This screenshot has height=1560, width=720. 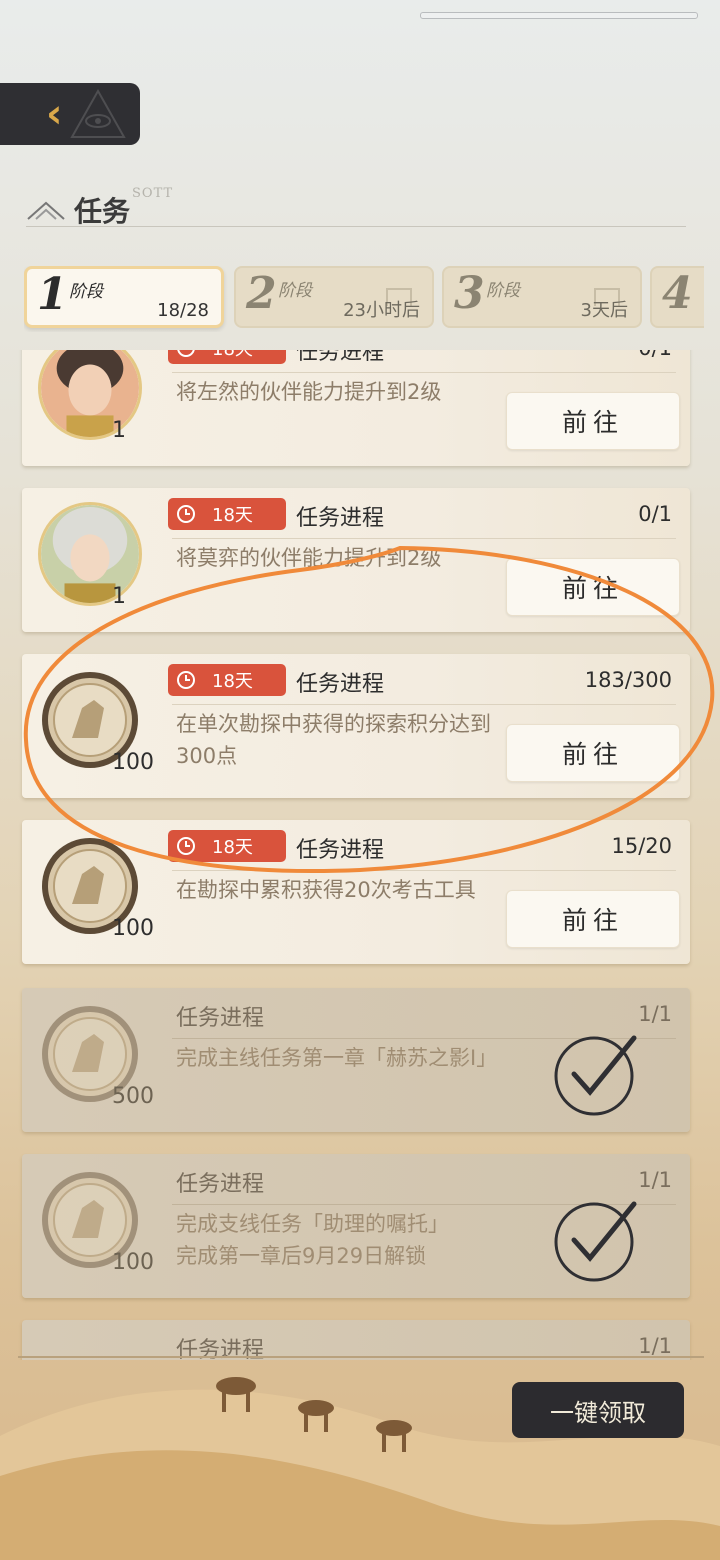 What do you see at coordinates (133, 1096) in the screenshot?
I see `reward-quantity: 500` at bounding box center [133, 1096].